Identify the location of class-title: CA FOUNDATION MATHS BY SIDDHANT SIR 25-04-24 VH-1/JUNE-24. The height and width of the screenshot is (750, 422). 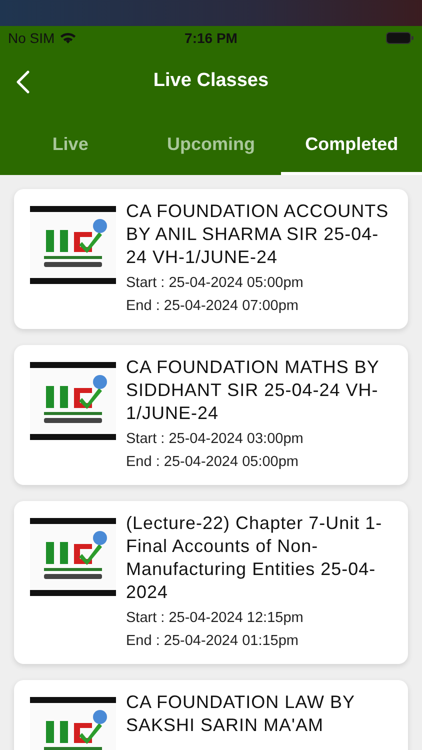
(253, 390).